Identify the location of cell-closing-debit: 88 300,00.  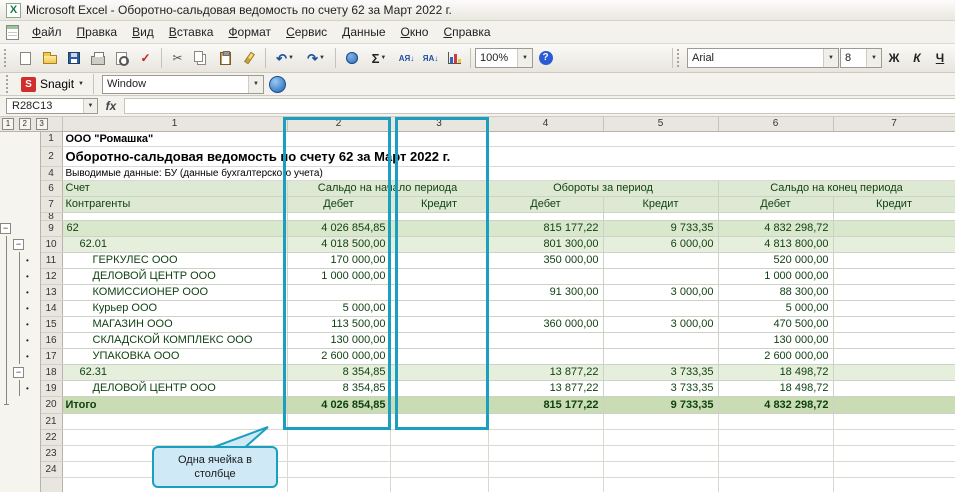
(776, 292).